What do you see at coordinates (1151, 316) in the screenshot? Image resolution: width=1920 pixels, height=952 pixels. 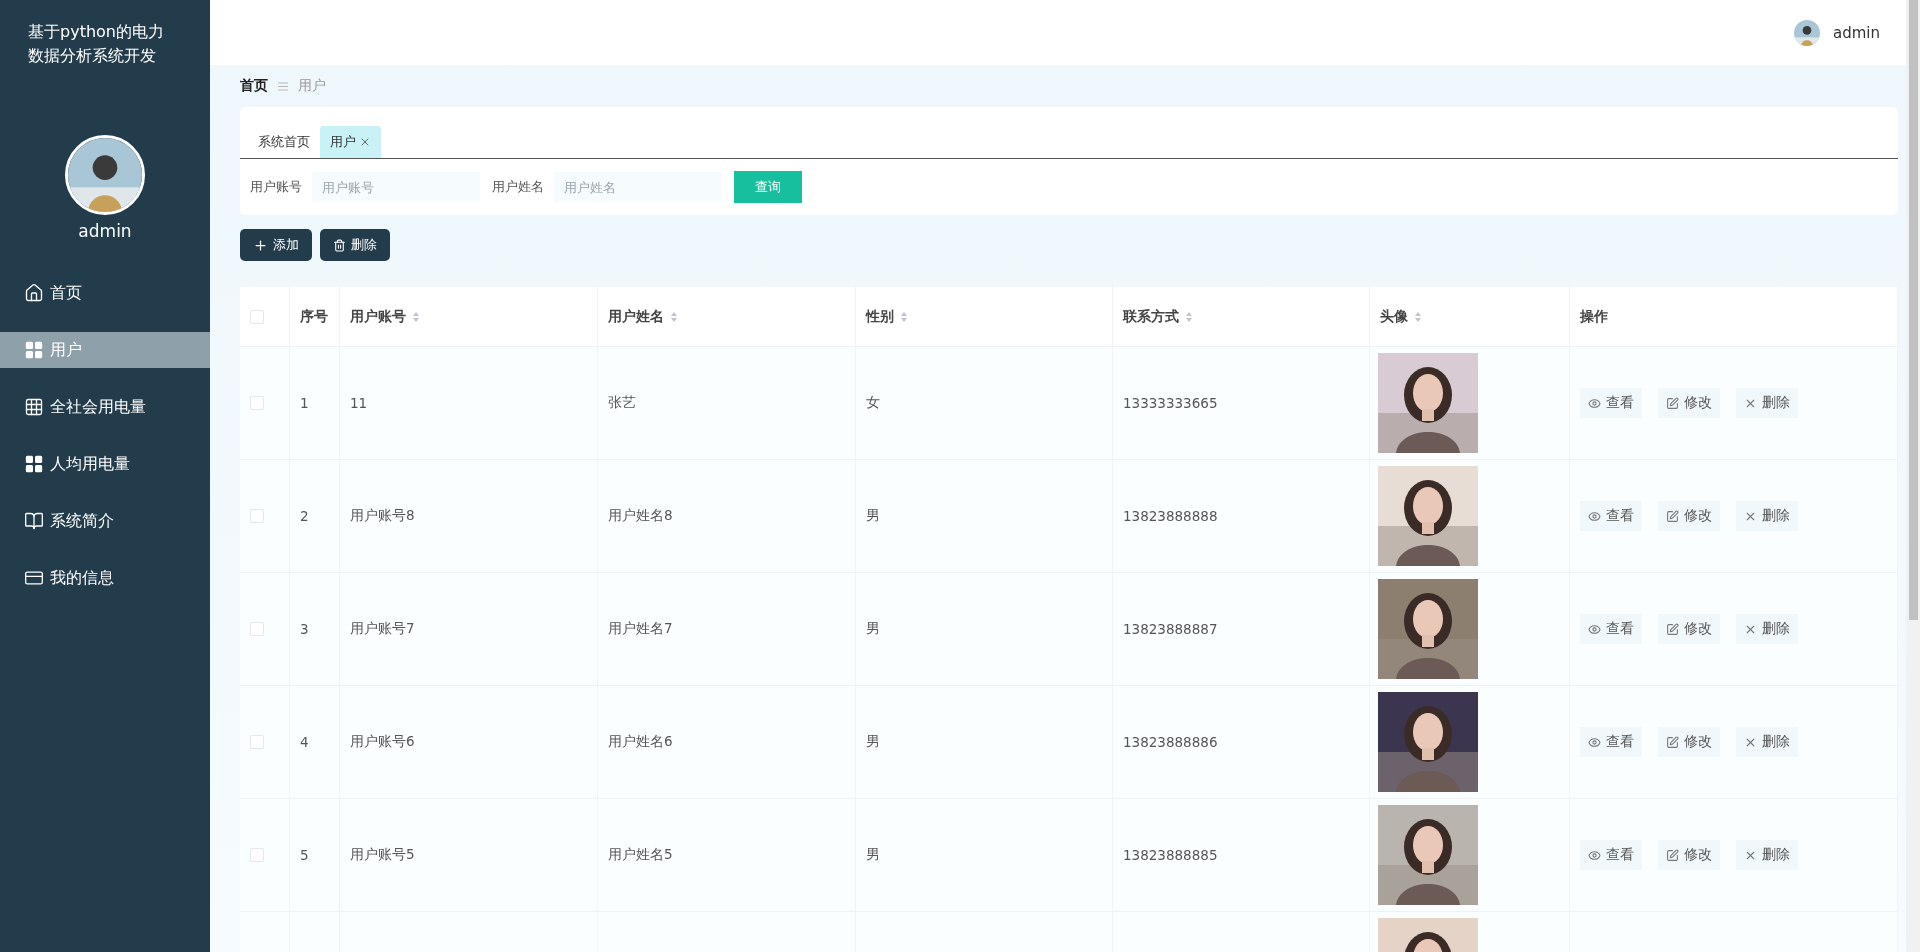 I see `column-header: 联系方式` at bounding box center [1151, 316].